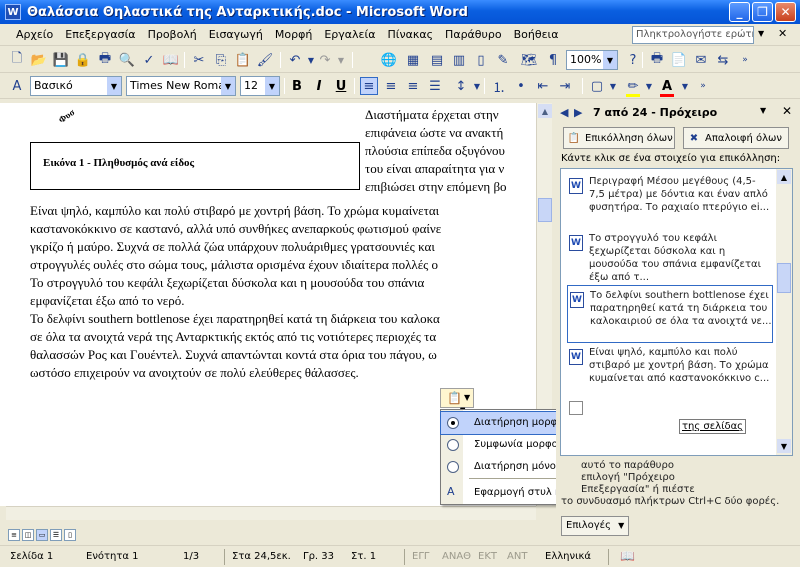  I want to click on read-icon: 📄, so click(679, 60).